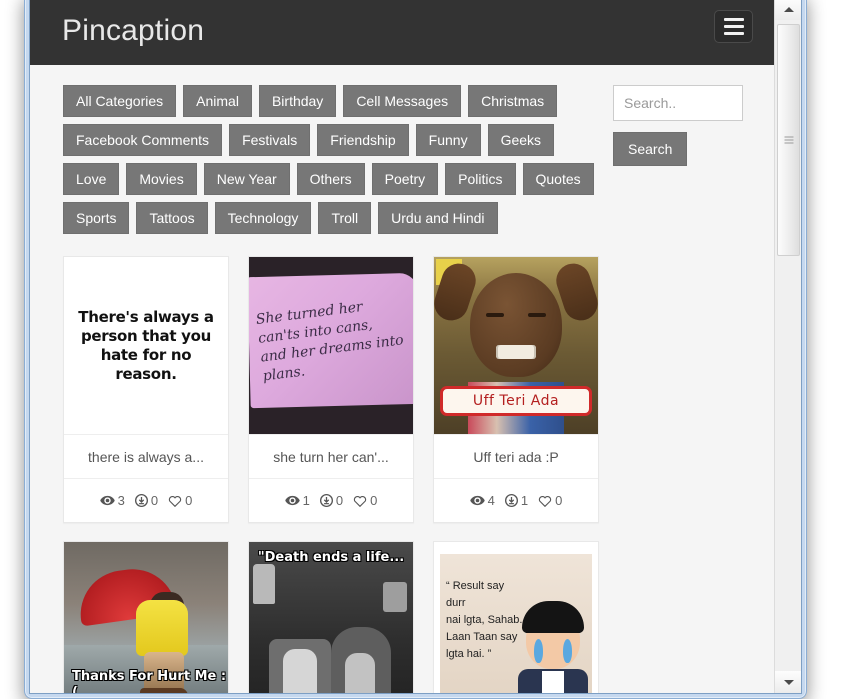  I want to click on pin-image-smiling-kid: ▲ Uff Teri Ada, so click(516, 345).